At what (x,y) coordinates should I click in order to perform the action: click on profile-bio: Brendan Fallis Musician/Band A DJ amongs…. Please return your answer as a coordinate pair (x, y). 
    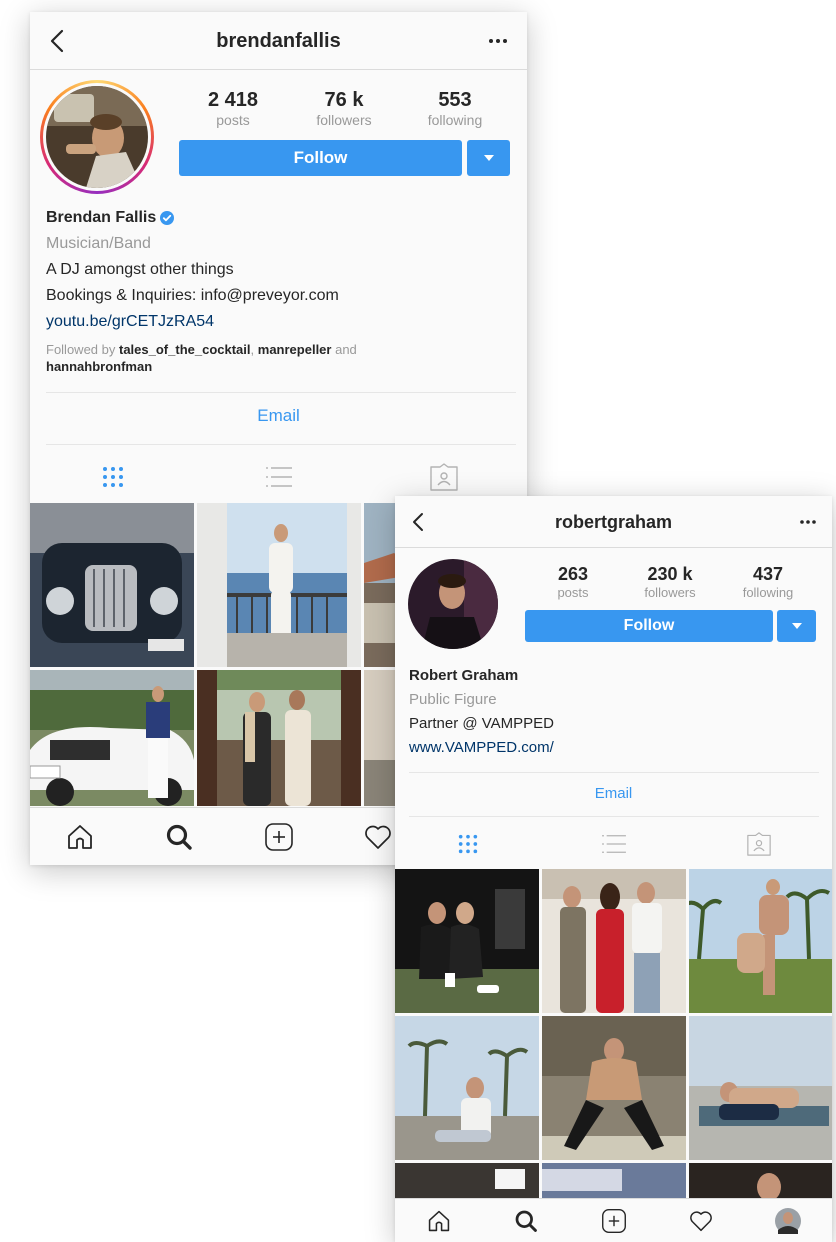
    Looking at the image, I should click on (276, 290).